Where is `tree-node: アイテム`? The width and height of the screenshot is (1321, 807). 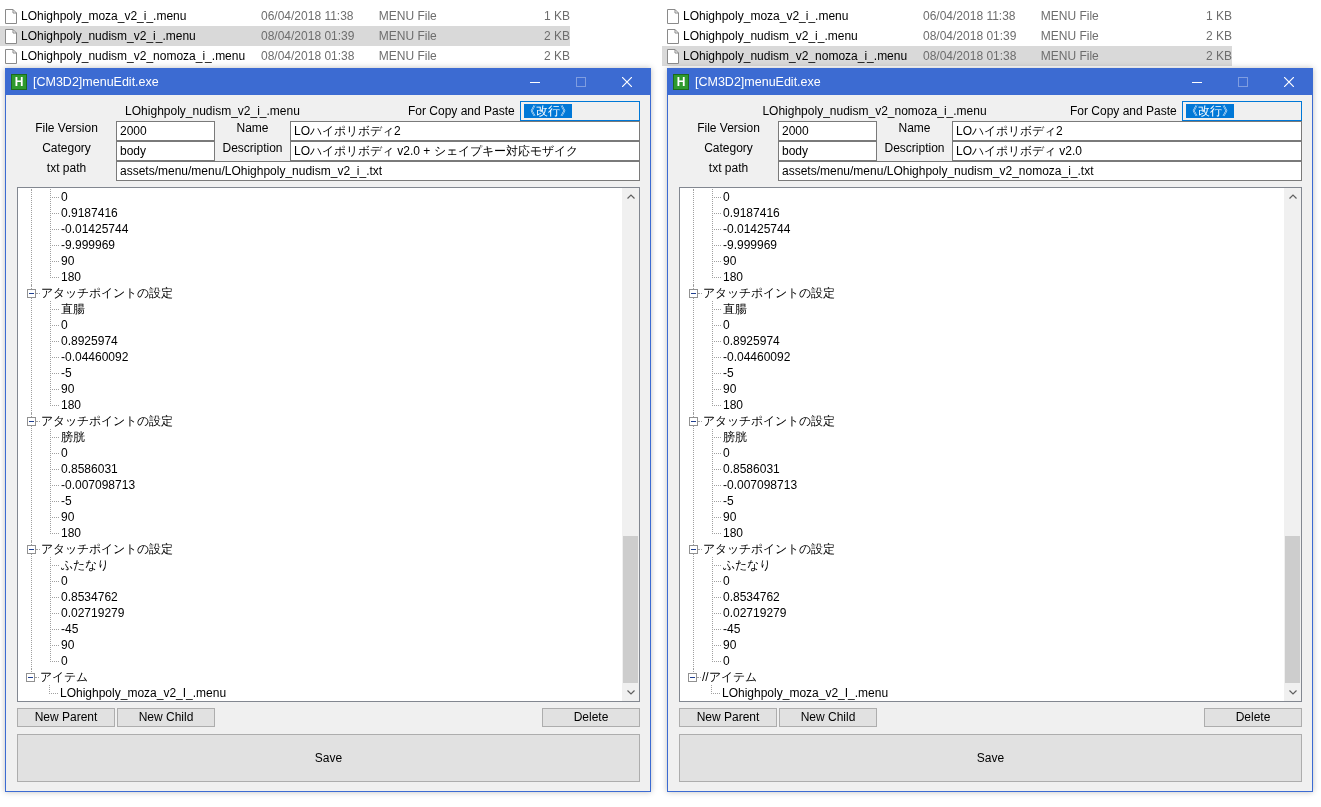
tree-node: アイテム is located at coordinates (63, 677).